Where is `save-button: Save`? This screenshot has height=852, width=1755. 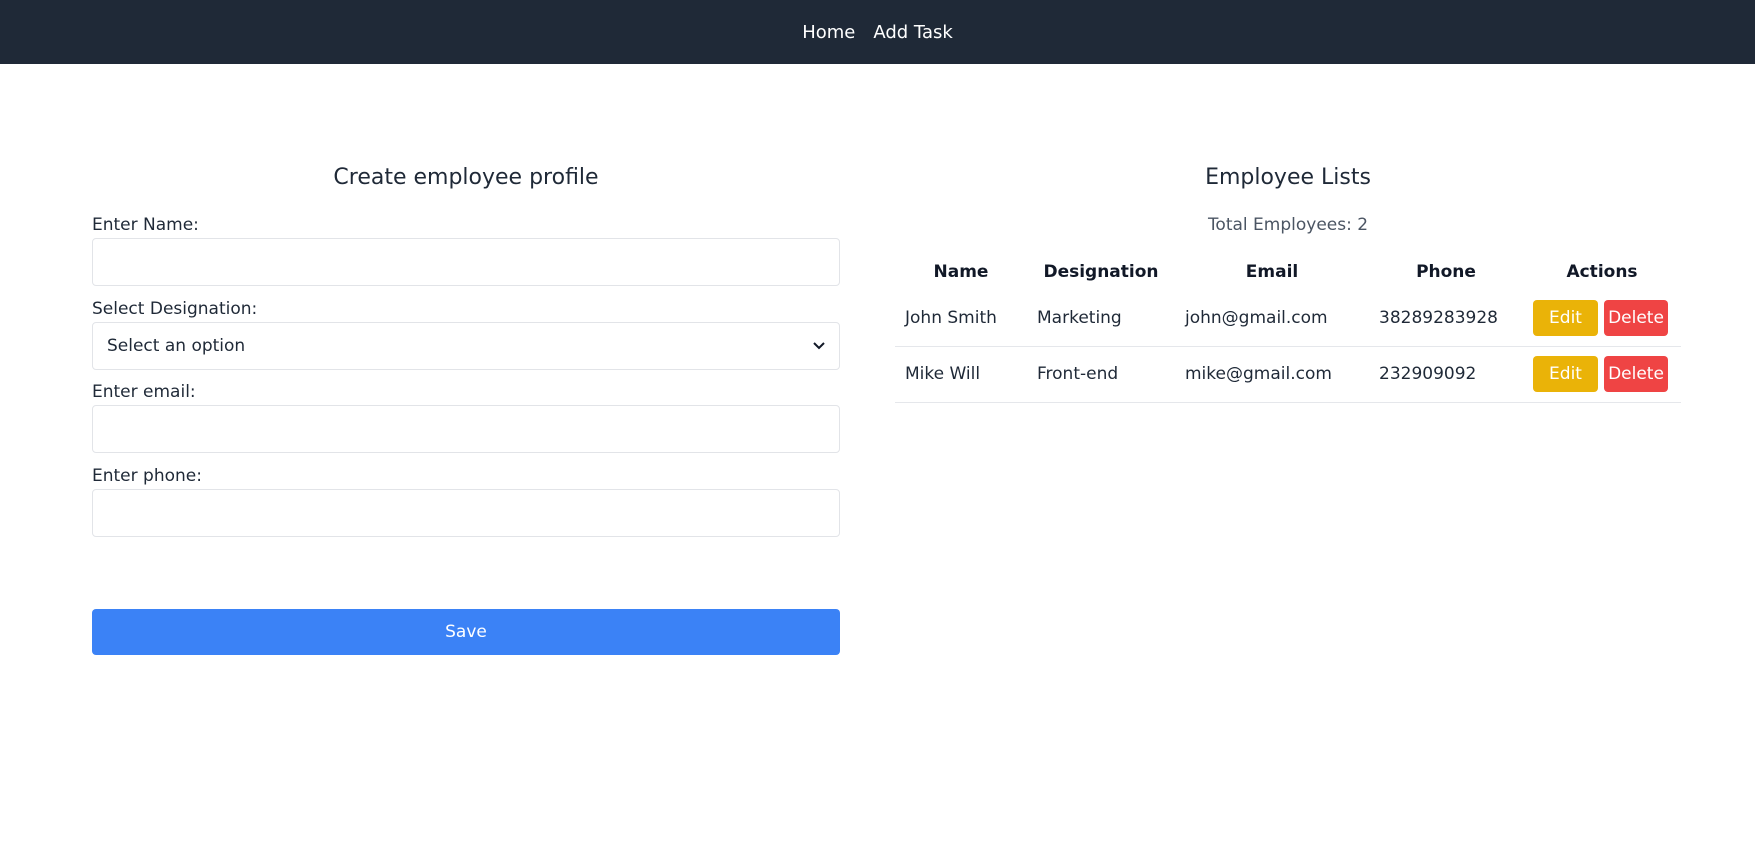 save-button: Save is located at coordinates (466, 632).